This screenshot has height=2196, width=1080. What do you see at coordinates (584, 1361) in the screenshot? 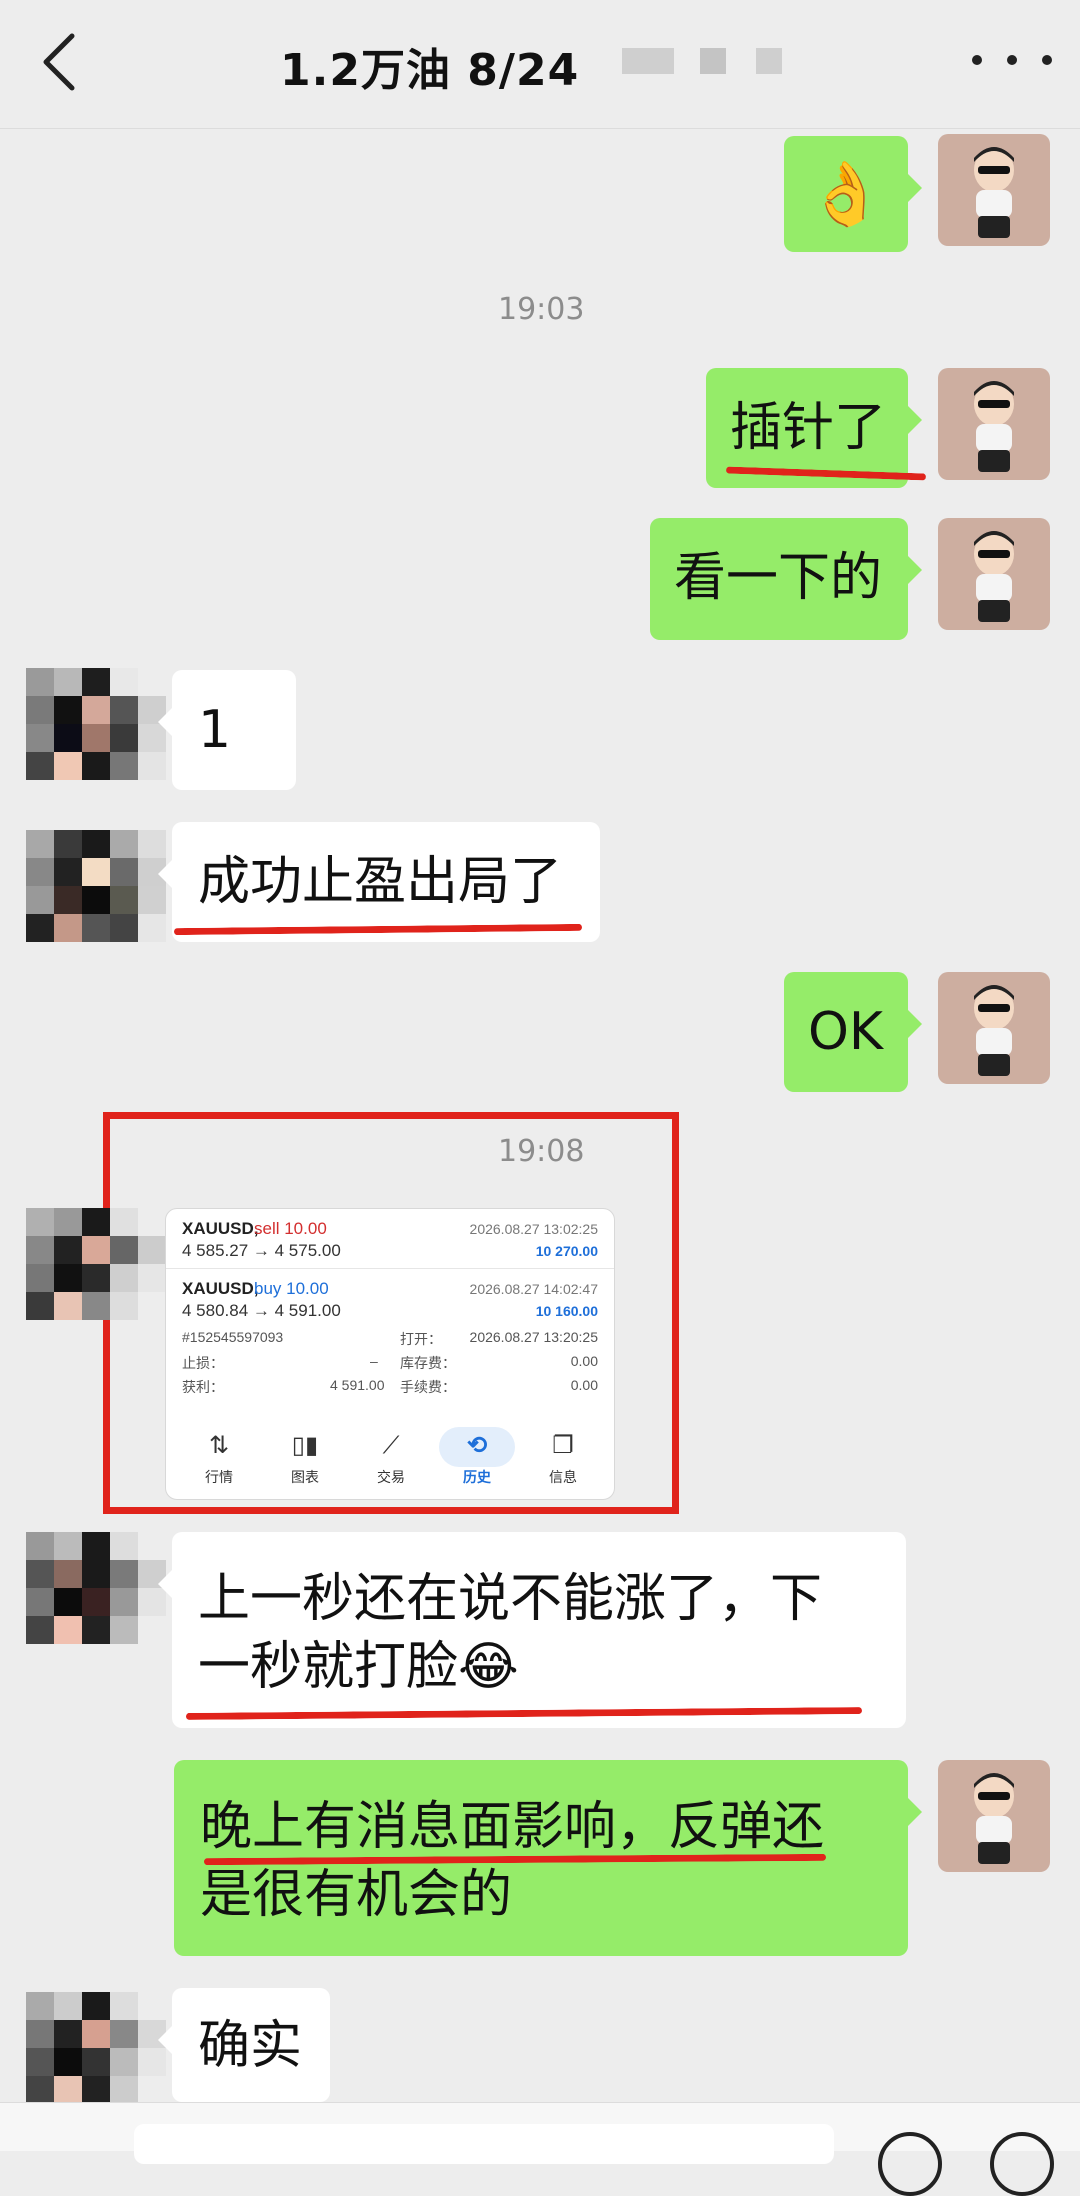
I see `swap-value: 0.00` at bounding box center [584, 1361].